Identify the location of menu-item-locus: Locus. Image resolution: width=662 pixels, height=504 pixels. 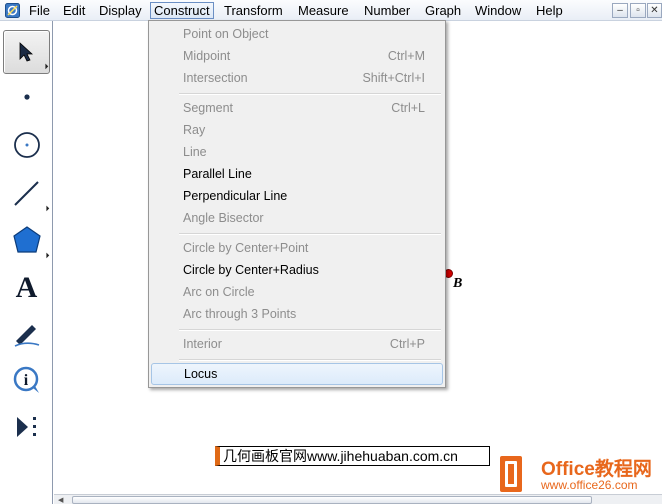
(297, 374).